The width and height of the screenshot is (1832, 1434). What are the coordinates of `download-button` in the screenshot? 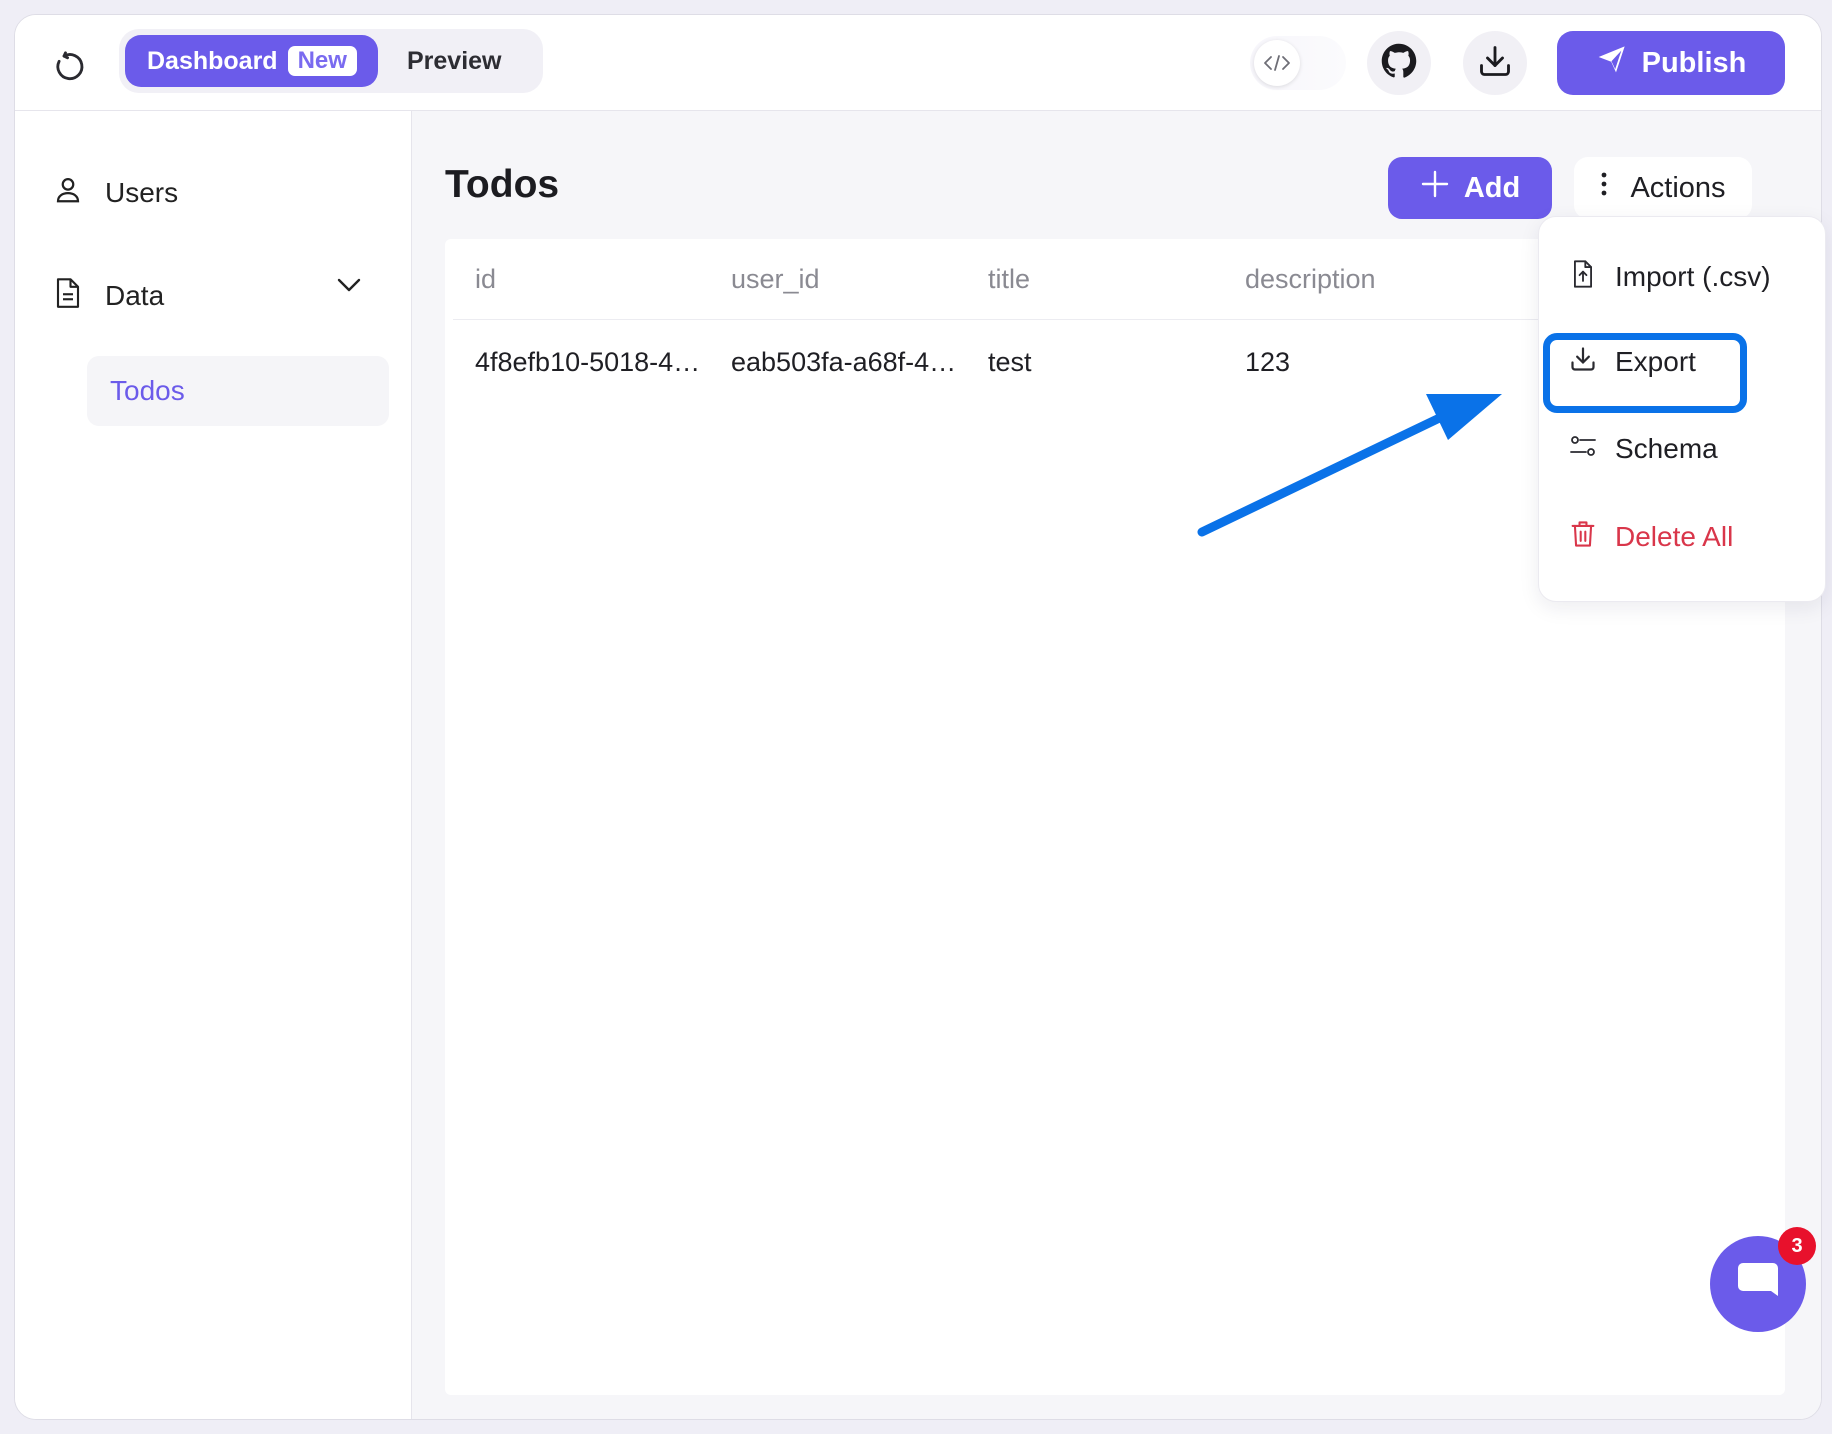 It's located at (1495, 63).